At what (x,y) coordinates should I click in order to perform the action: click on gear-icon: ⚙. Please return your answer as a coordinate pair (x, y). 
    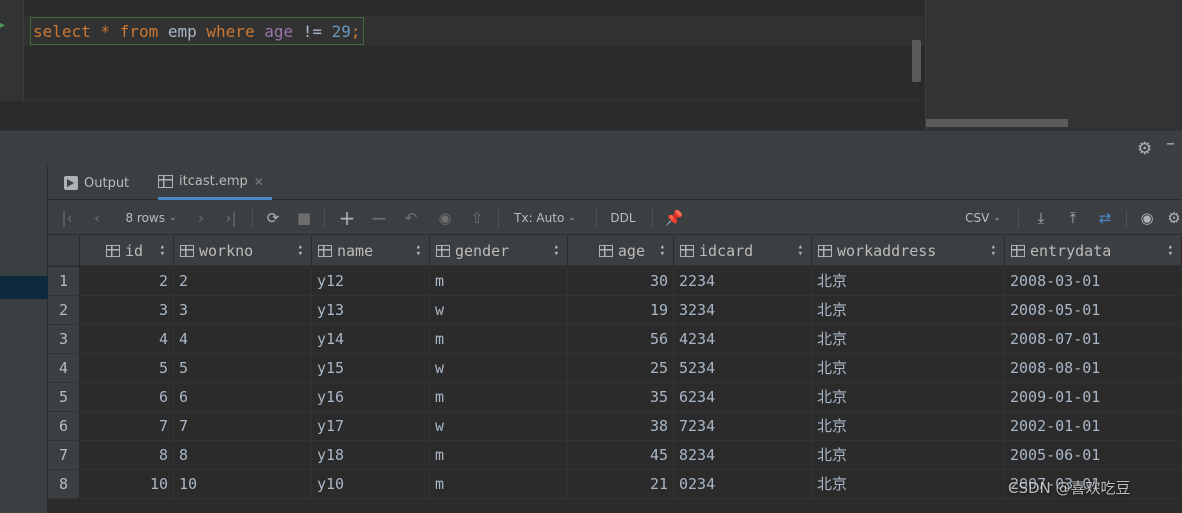
    Looking at the image, I should click on (1144, 149).